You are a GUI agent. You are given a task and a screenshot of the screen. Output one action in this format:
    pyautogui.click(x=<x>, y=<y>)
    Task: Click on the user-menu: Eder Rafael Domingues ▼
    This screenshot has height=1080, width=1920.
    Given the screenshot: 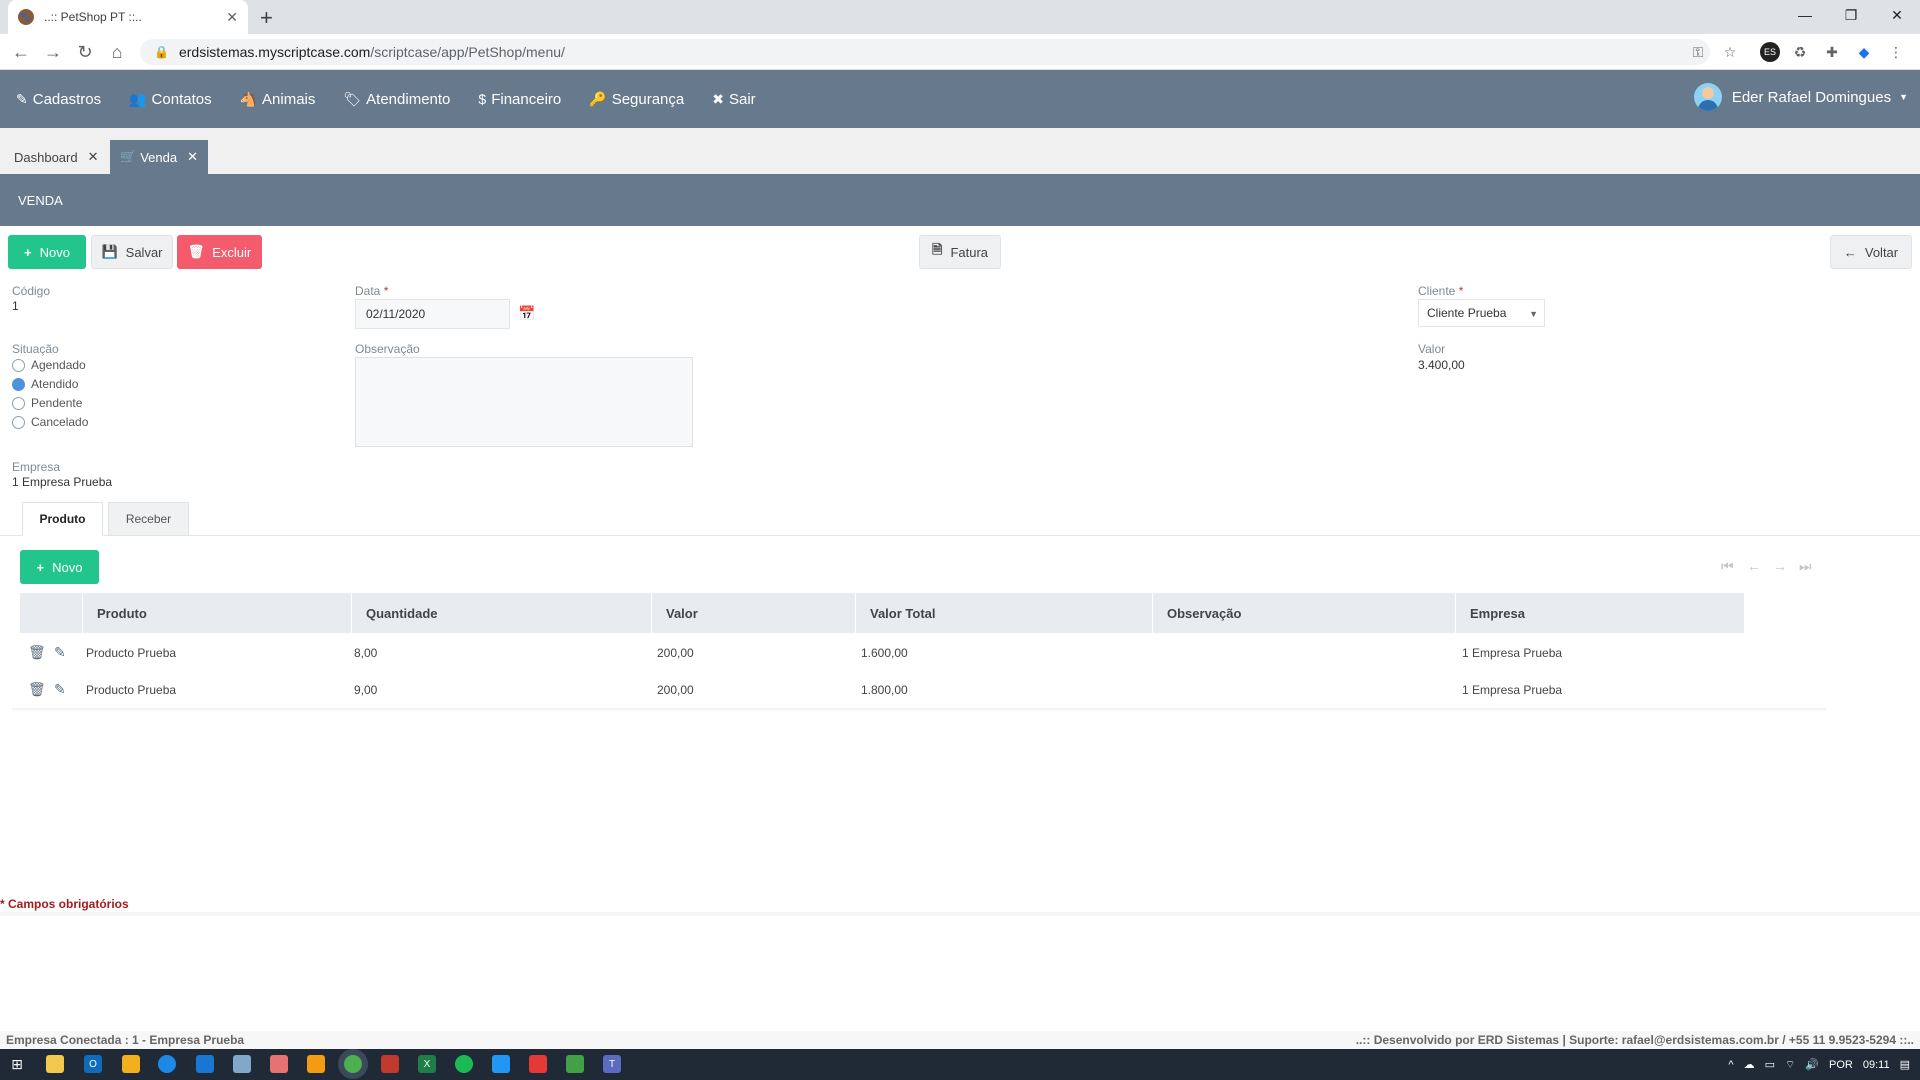 What is the action you would take?
    pyautogui.click(x=1800, y=97)
    